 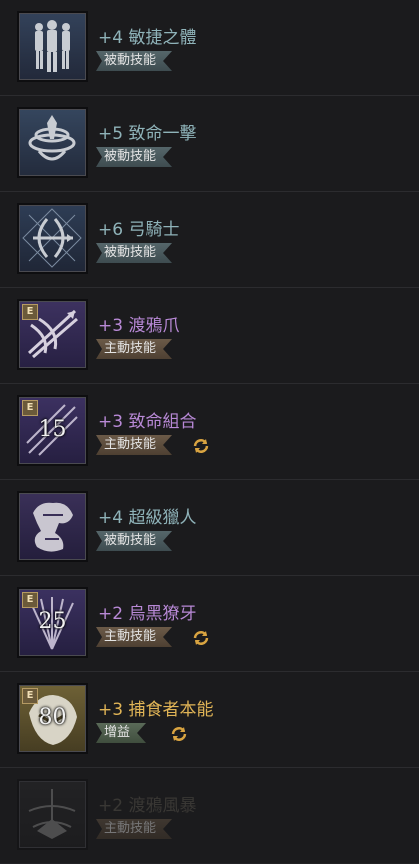 I want to click on skill-title: +3 渡鴉爪, so click(x=139, y=326).